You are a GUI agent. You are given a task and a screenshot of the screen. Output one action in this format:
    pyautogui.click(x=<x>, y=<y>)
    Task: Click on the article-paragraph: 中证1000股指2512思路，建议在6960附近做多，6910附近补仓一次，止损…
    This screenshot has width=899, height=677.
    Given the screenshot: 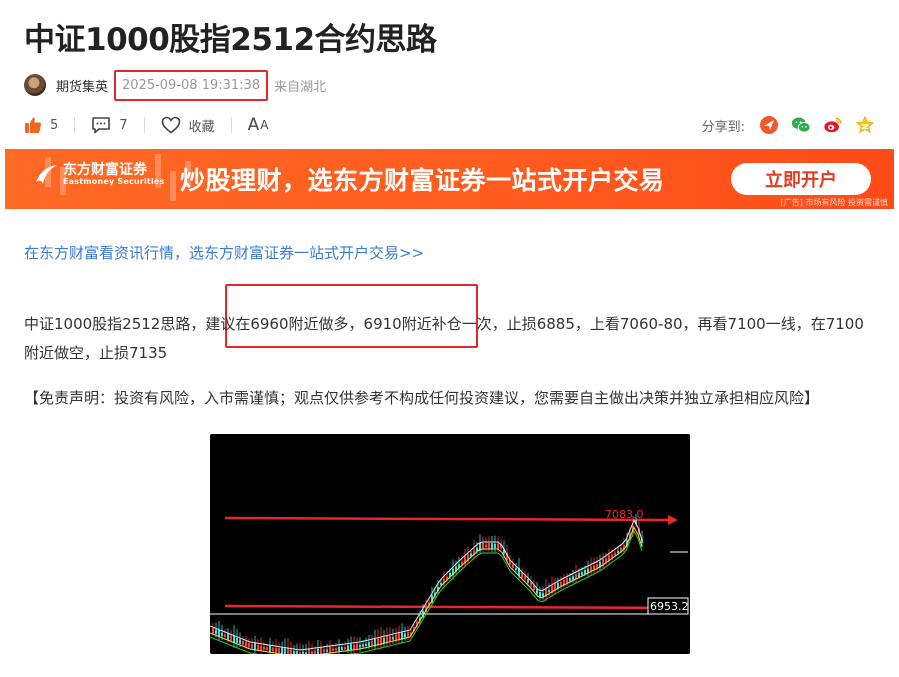 What is the action you would take?
    pyautogui.click(x=444, y=338)
    